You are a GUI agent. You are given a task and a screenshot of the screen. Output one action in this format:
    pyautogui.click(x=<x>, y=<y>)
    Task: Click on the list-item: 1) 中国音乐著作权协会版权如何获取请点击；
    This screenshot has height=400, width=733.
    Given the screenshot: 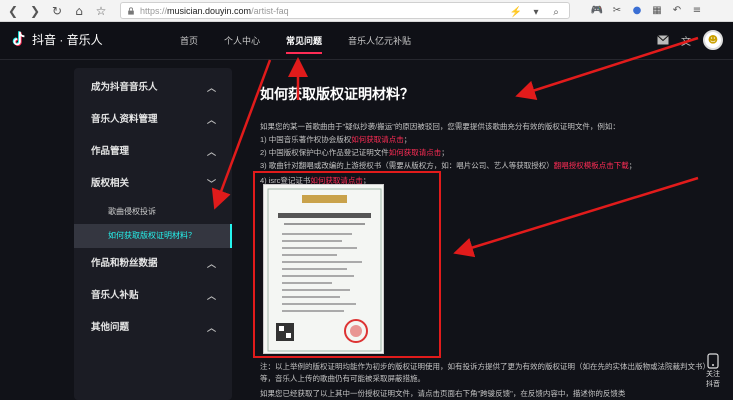 What is the action you would take?
    pyautogui.click(x=485, y=139)
    